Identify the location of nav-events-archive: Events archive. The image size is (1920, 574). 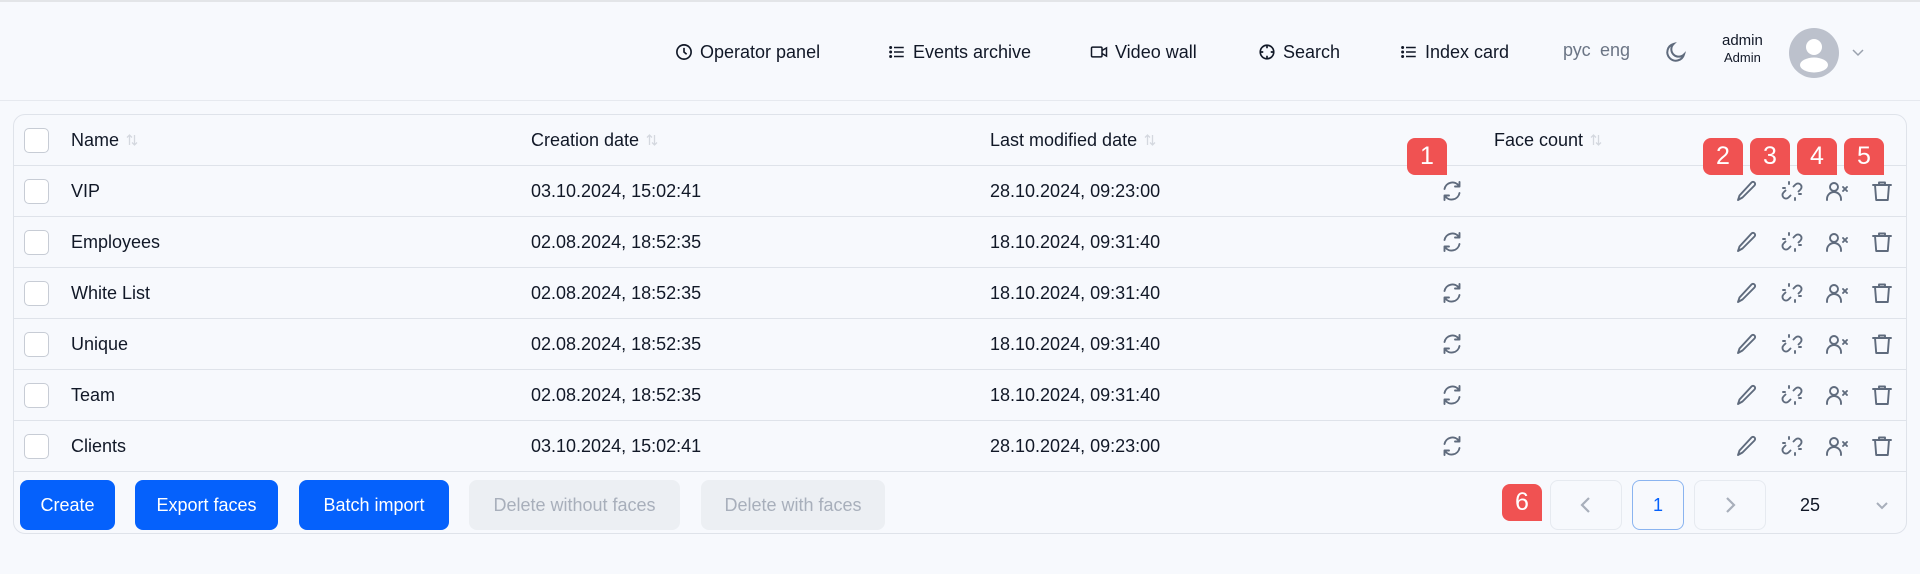
(959, 52).